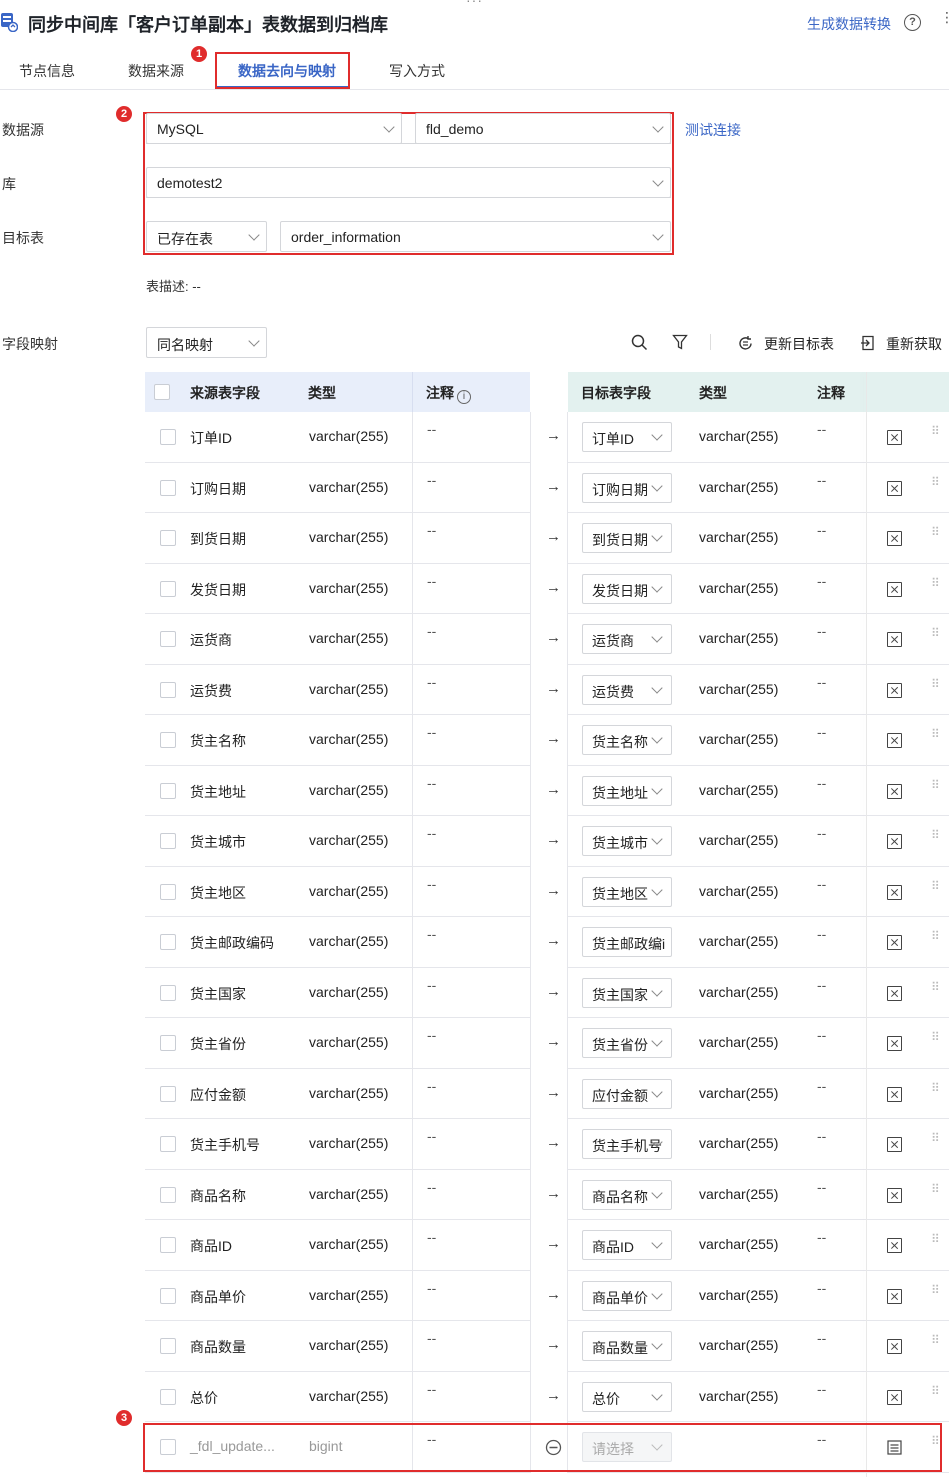  What do you see at coordinates (627, 992) in the screenshot?
I see `target-field-select: 货主国家` at bounding box center [627, 992].